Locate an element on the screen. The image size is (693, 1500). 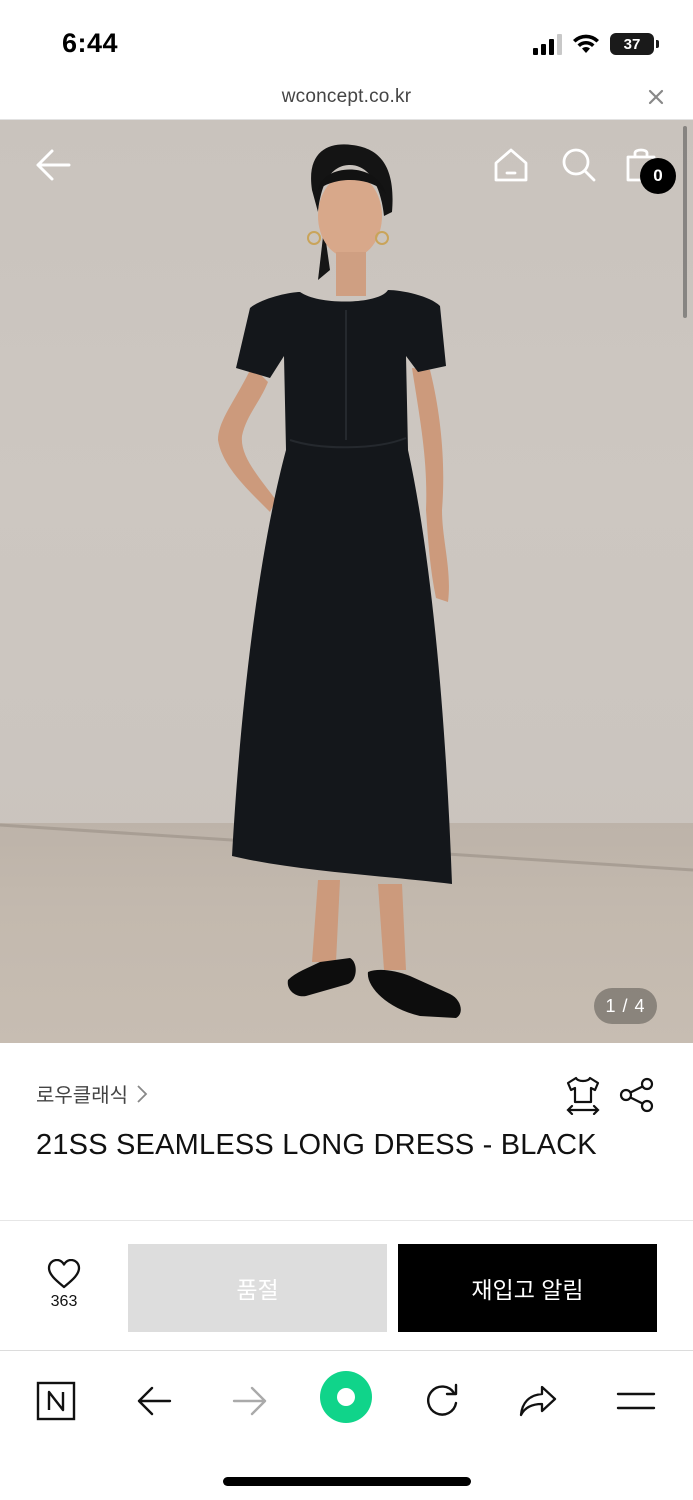
menu-button is located at coordinates (636, 1401).